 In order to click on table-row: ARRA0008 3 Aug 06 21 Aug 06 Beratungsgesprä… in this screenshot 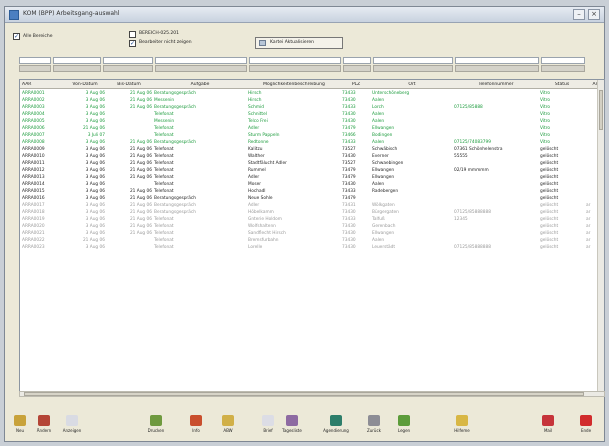, I will do `click(312, 142)`.